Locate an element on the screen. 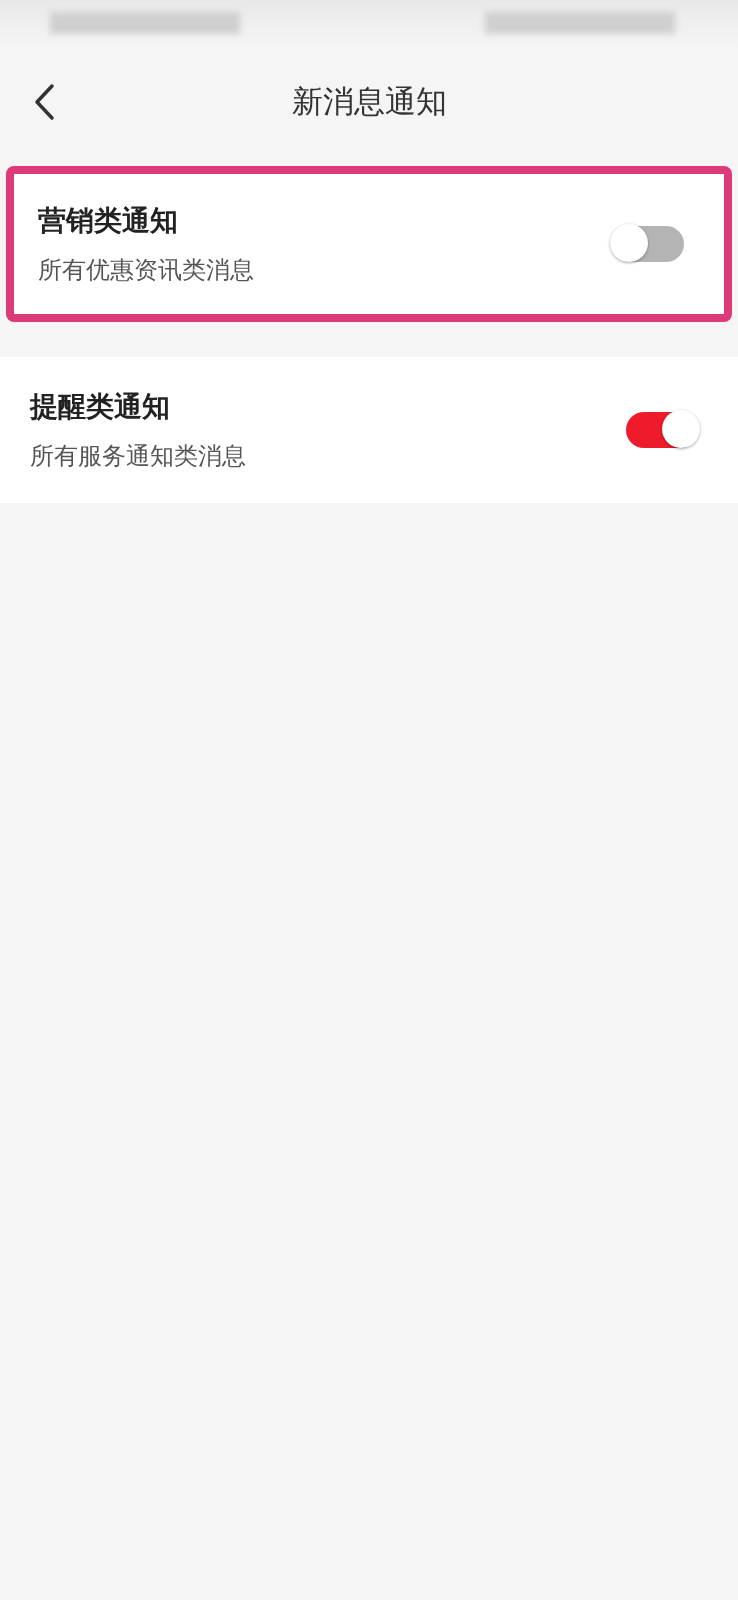  back-icon is located at coordinates (44, 102).